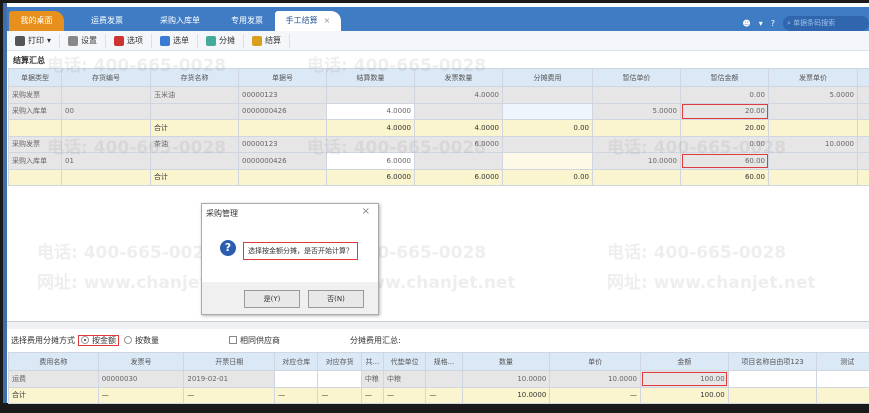 This screenshot has width=869, height=413. I want to click on table-row: 合计 4.0000 4.0000 0.00 20.00, so click(438, 128).